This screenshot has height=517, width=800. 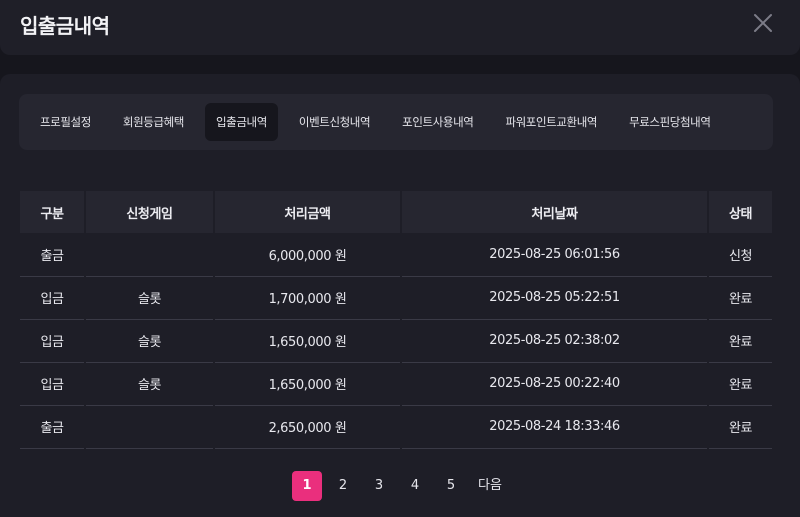 I want to click on cell-date: 2025-08-25 00:22:40, so click(x=555, y=384).